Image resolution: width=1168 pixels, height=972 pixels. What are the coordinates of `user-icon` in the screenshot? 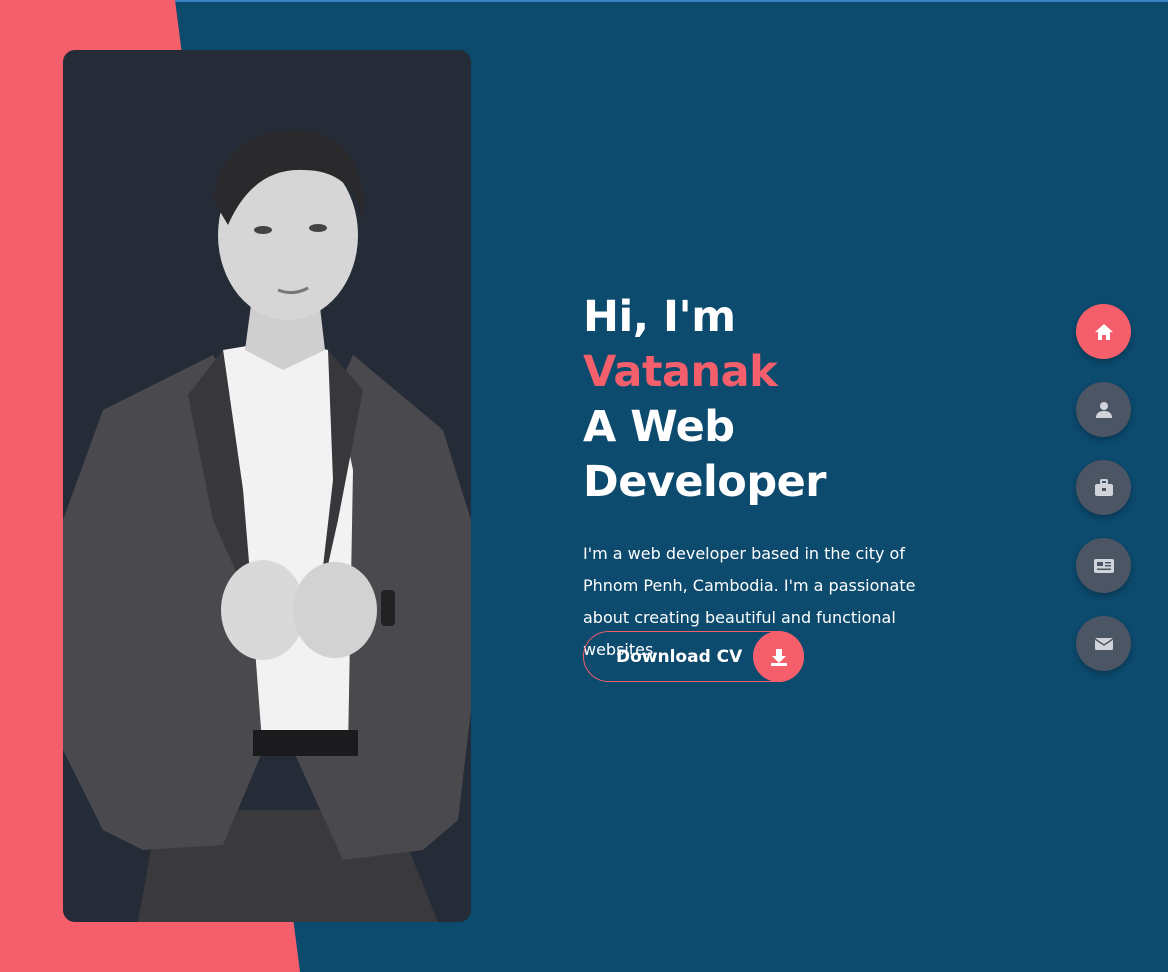 It's located at (1103, 409).